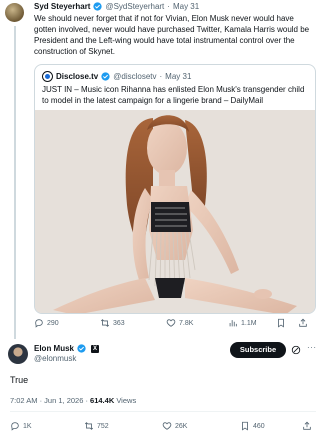 This screenshot has width=320, height=442. I want to click on views-count: 614.4K, so click(102, 400).